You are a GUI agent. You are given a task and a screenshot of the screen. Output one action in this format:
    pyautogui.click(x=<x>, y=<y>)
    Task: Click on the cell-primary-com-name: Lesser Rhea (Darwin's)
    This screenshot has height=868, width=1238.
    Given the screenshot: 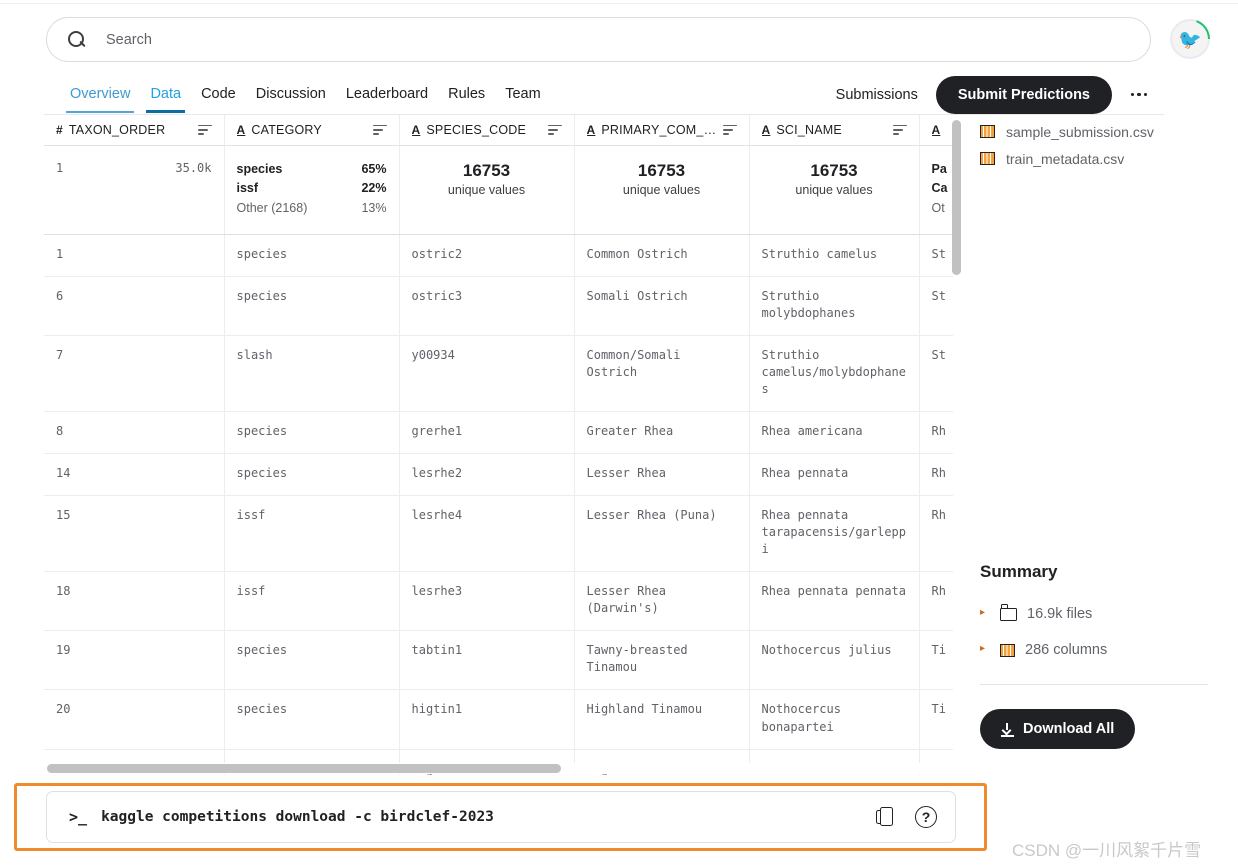 What is the action you would take?
    pyautogui.click(x=662, y=601)
    